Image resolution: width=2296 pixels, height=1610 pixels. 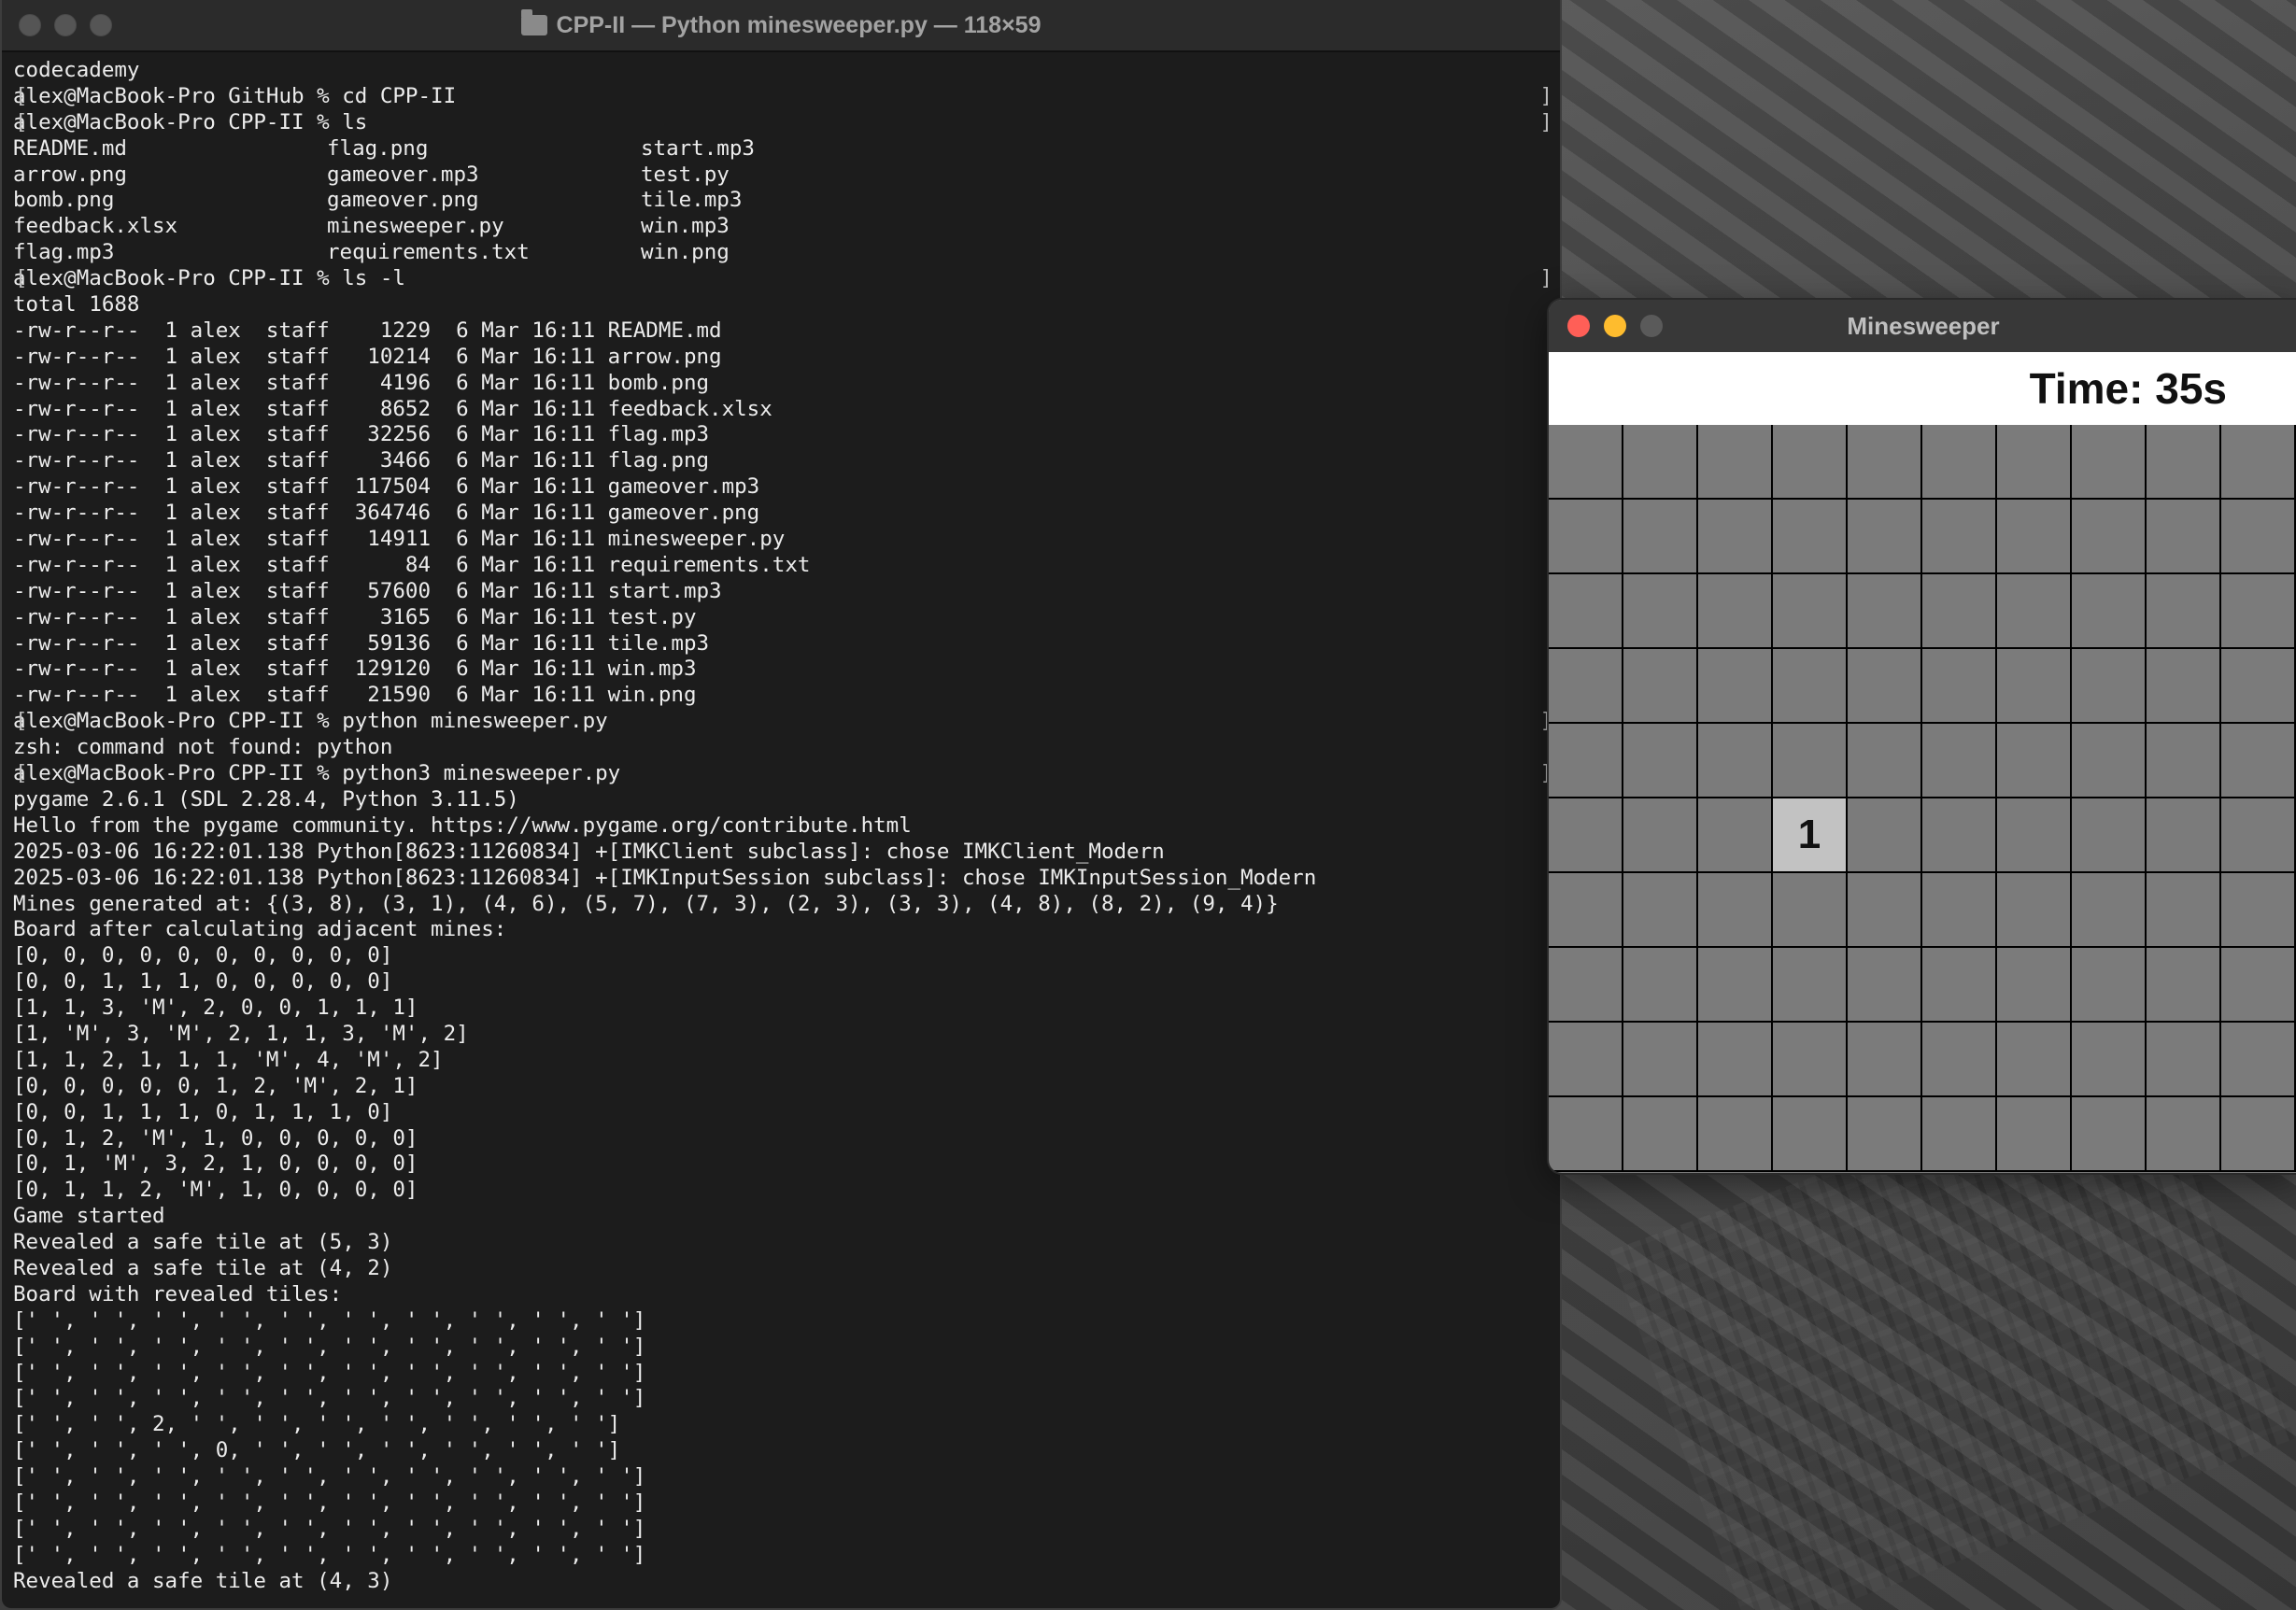 I want to click on revealed-tile: 1, so click(x=1810, y=835).